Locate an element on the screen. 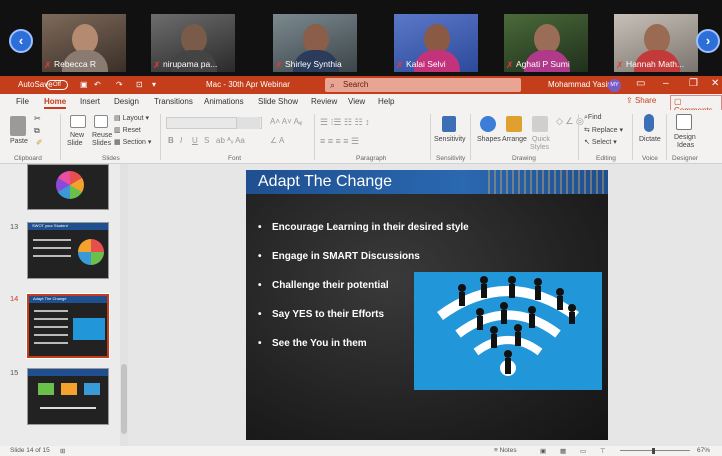  scrollbar-thumb is located at coordinates (124, 399).